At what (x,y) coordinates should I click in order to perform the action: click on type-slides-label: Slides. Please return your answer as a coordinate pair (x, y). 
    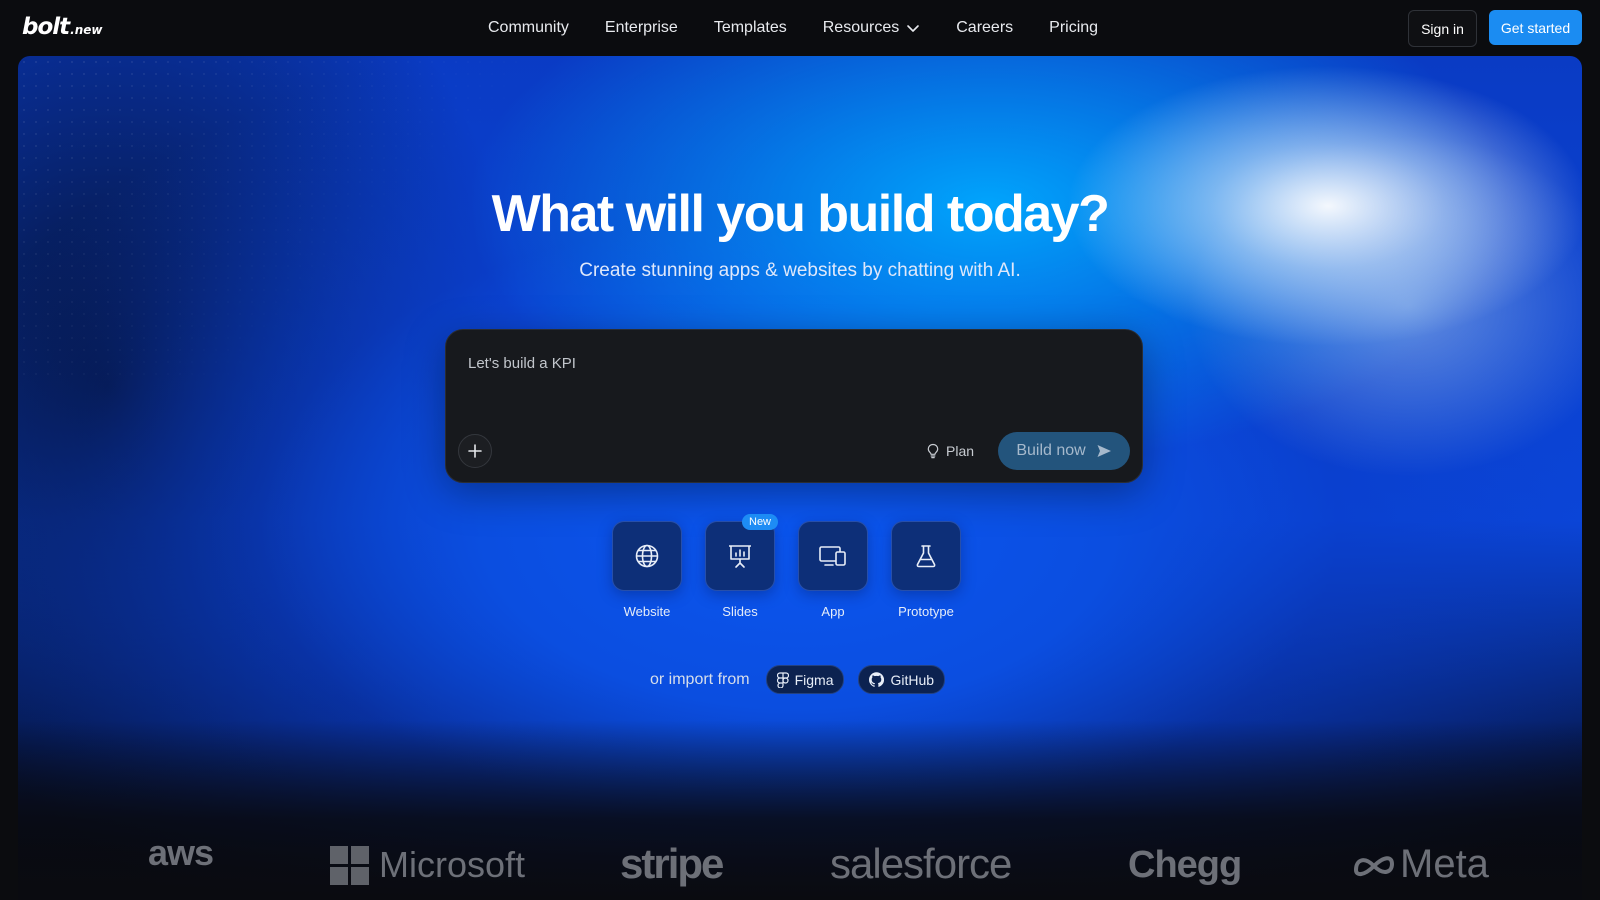
    Looking at the image, I should click on (740, 611).